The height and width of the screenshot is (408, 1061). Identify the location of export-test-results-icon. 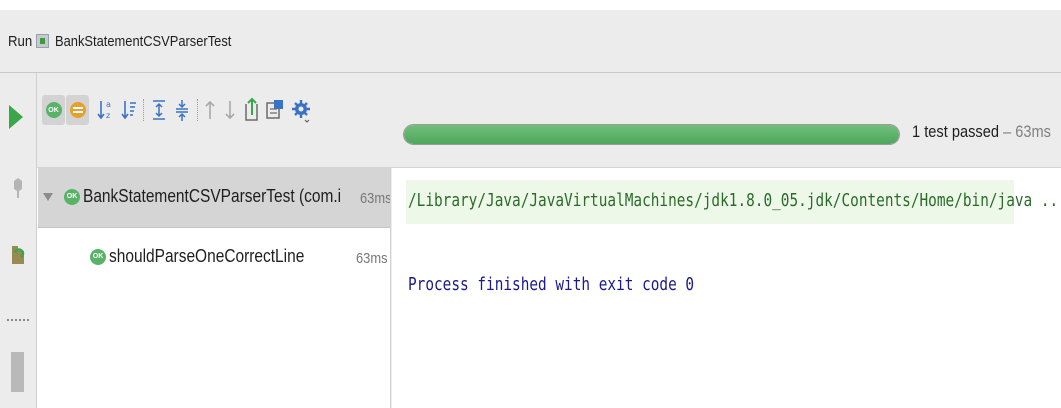
(252, 110).